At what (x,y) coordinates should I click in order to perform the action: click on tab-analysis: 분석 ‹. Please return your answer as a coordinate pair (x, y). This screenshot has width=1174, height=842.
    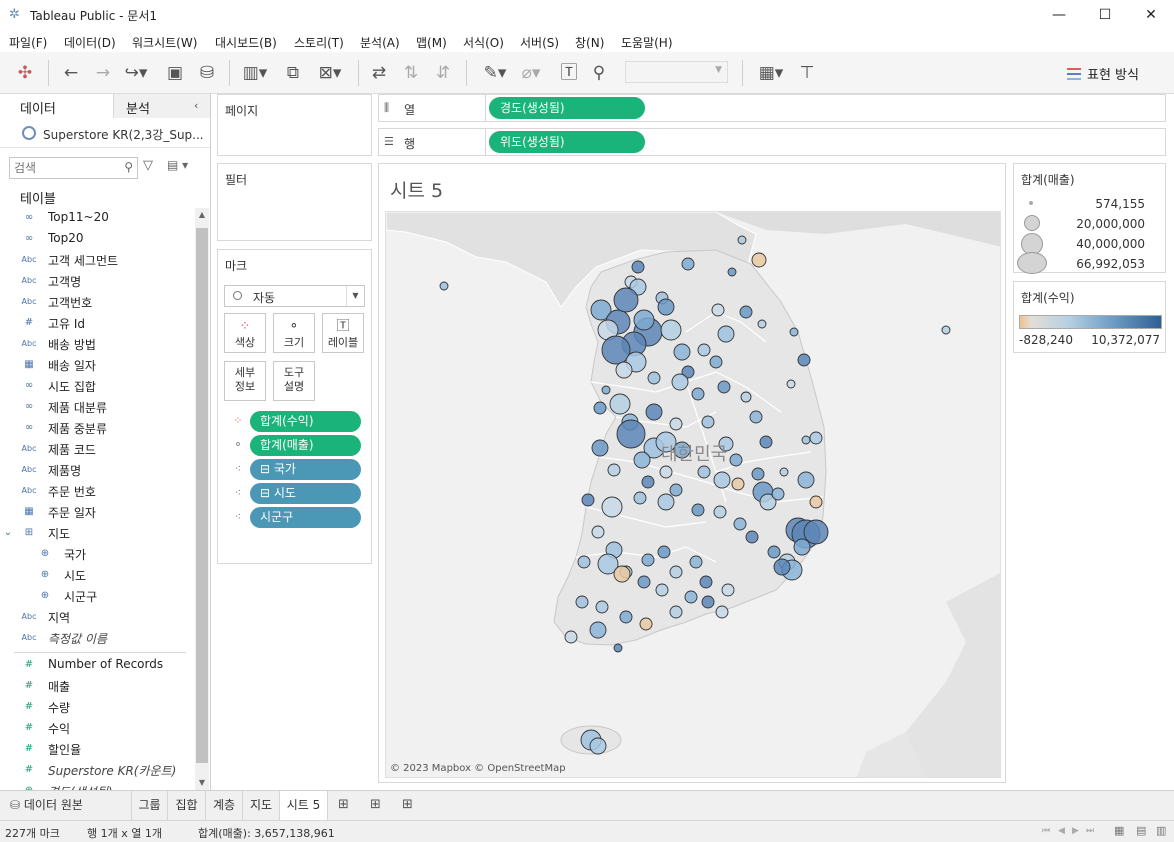
    Looking at the image, I should click on (162, 106).